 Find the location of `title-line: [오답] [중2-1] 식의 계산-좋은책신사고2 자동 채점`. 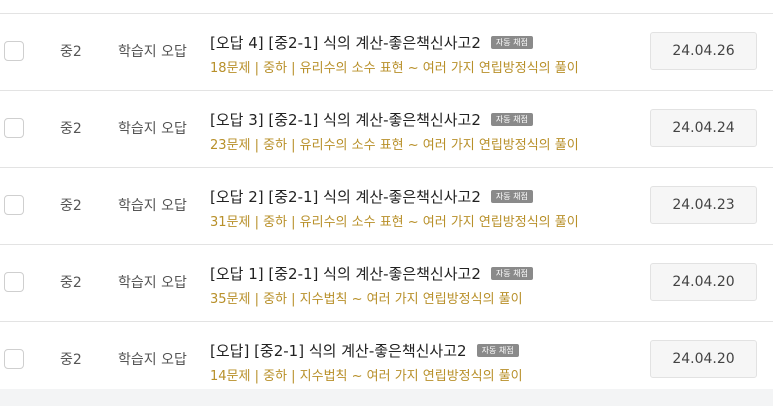

title-line: [오답] [중2-1] 식의 계산-좋은책신사고2 자동 채점 is located at coordinates (364, 350).